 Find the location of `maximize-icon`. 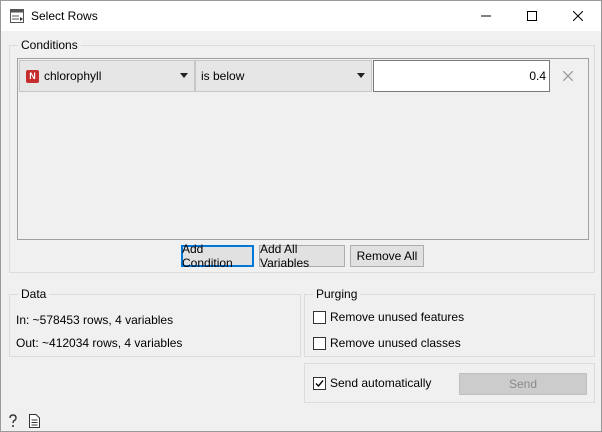

maximize-icon is located at coordinates (532, 16).